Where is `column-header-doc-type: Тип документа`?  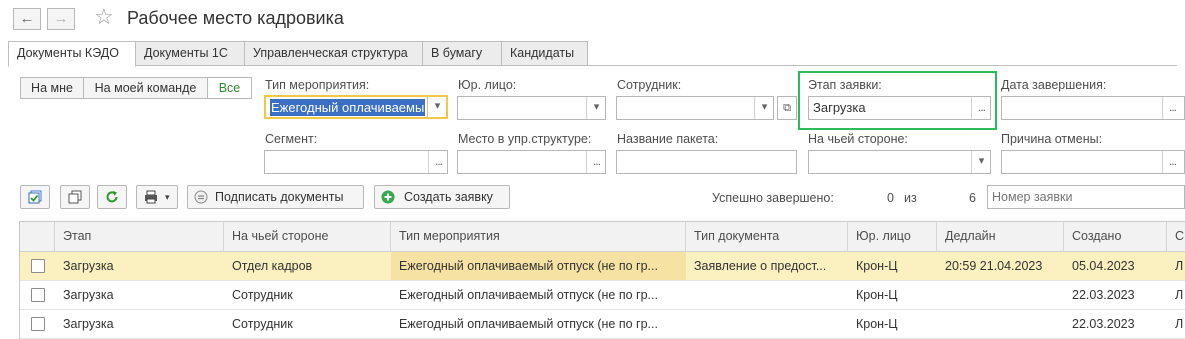 column-header-doc-type: Тип документа is located at coordinates (767, 237).